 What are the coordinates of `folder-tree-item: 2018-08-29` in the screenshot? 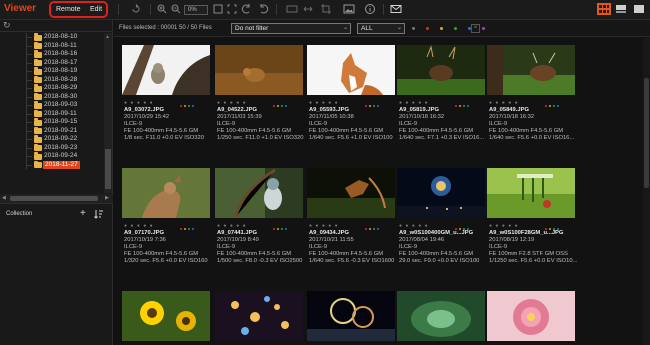 It's located at (52, 88).